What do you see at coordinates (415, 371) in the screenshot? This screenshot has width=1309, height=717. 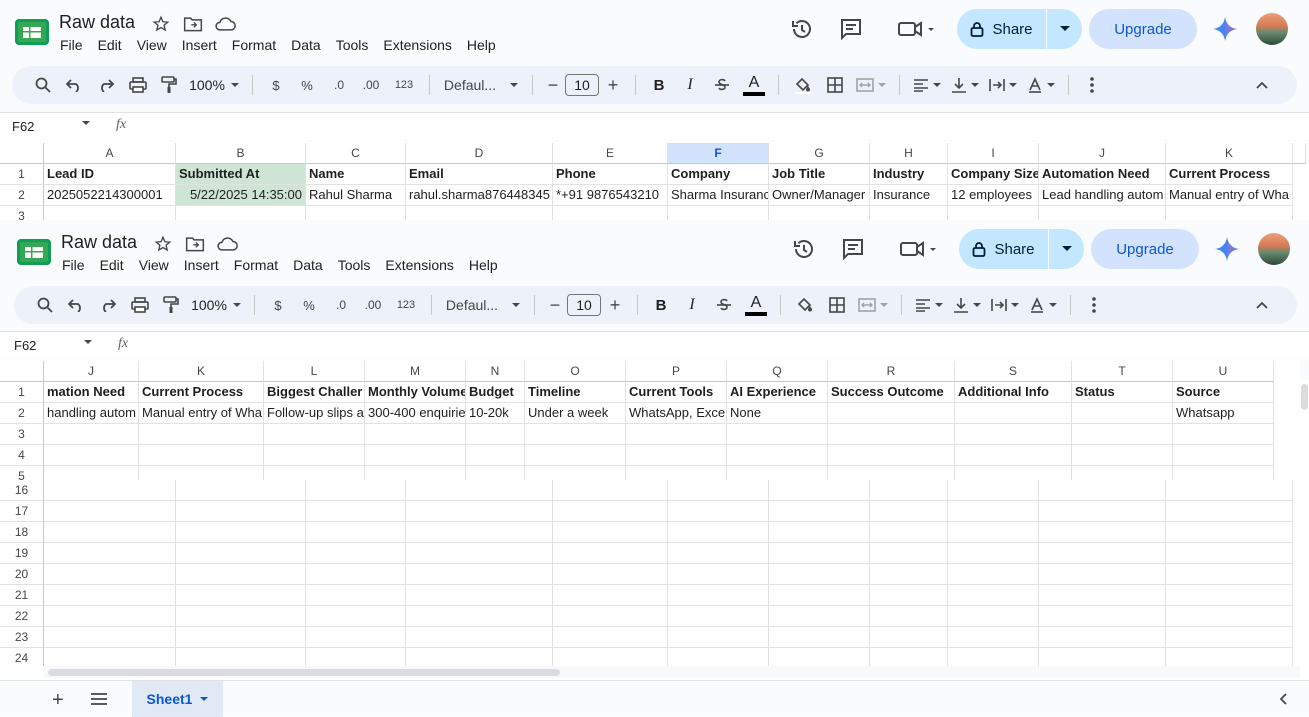 I see `column-header-m: M` at bounding box center [415, 371].